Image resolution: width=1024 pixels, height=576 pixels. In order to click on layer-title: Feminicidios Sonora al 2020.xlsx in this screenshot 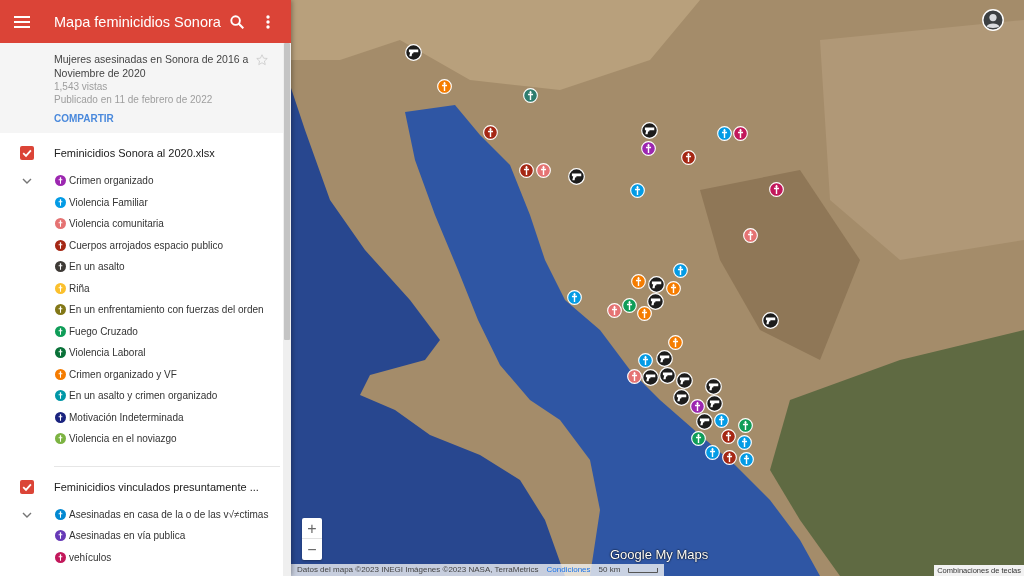, I will do `click(134, 153)`.